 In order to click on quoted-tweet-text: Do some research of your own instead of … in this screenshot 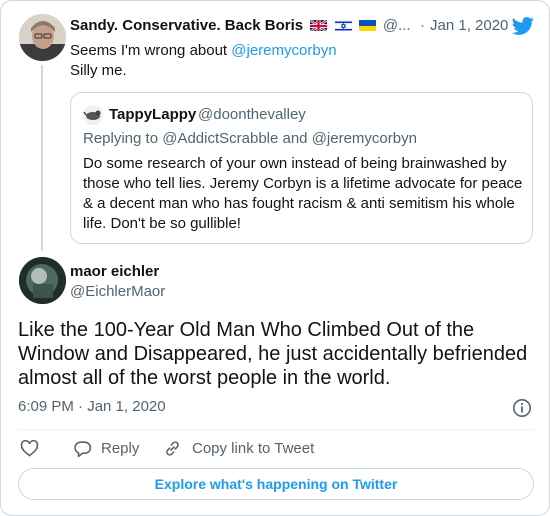, I will do `click(303, 193)`.